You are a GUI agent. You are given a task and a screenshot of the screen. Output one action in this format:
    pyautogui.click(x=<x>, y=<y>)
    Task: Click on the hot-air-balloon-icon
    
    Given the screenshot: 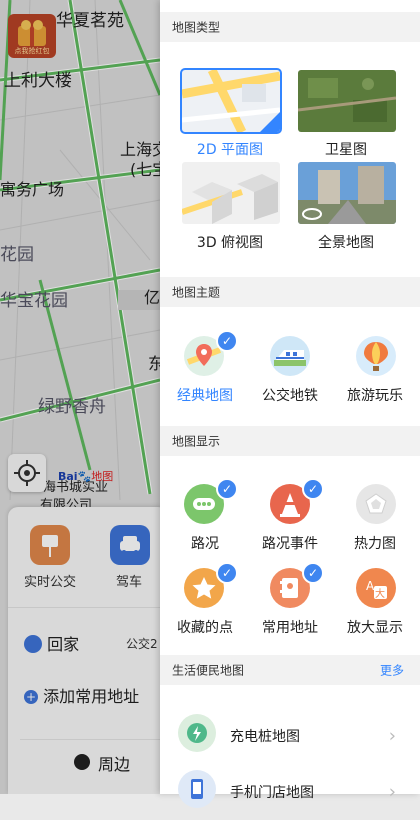 What is the action you would take?
    pyautogui.click(x=376, y=356)
    